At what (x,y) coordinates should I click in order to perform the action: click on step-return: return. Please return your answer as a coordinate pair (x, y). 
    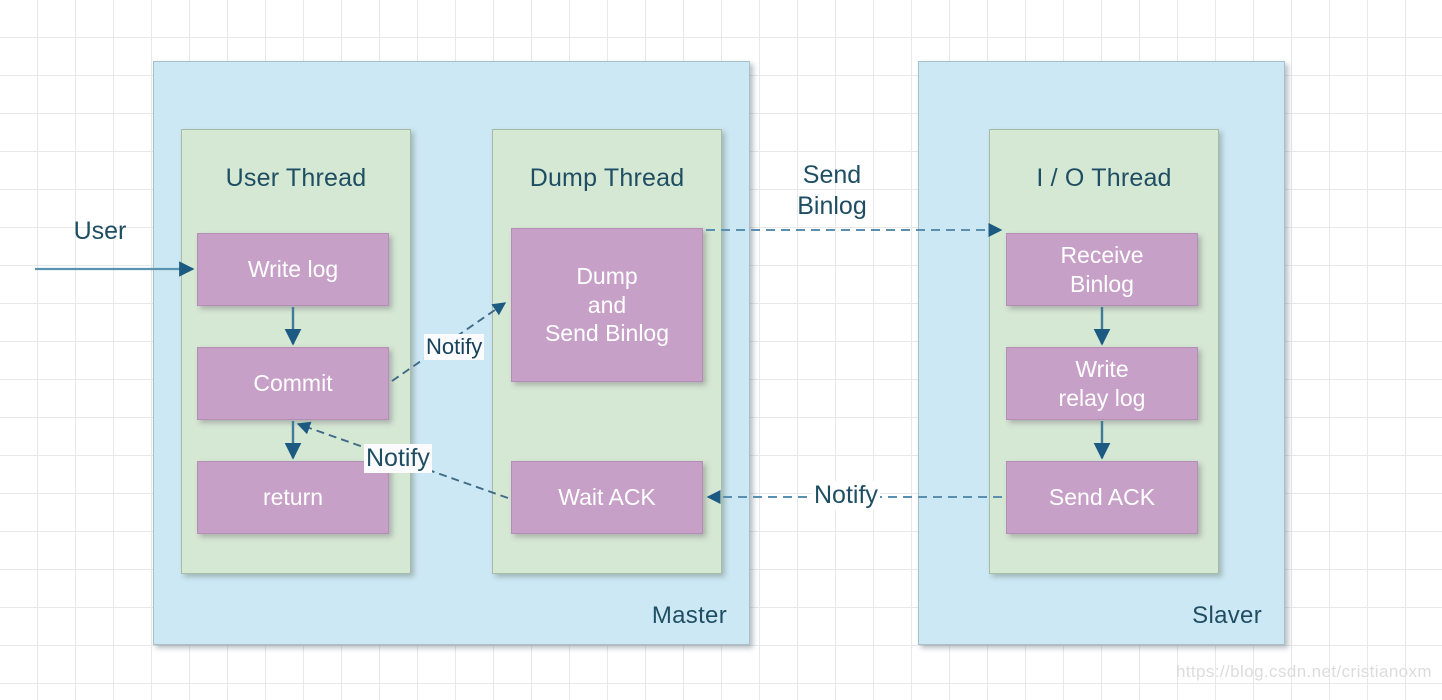
    Looking at the image, I should click on (293, 497).